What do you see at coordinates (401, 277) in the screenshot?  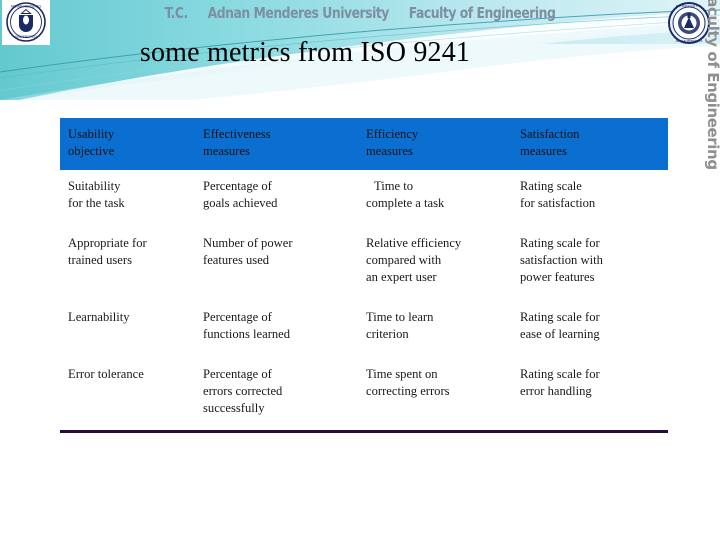 I see `r1-efc-l3: an expert user` at bounding box center [401, 277].